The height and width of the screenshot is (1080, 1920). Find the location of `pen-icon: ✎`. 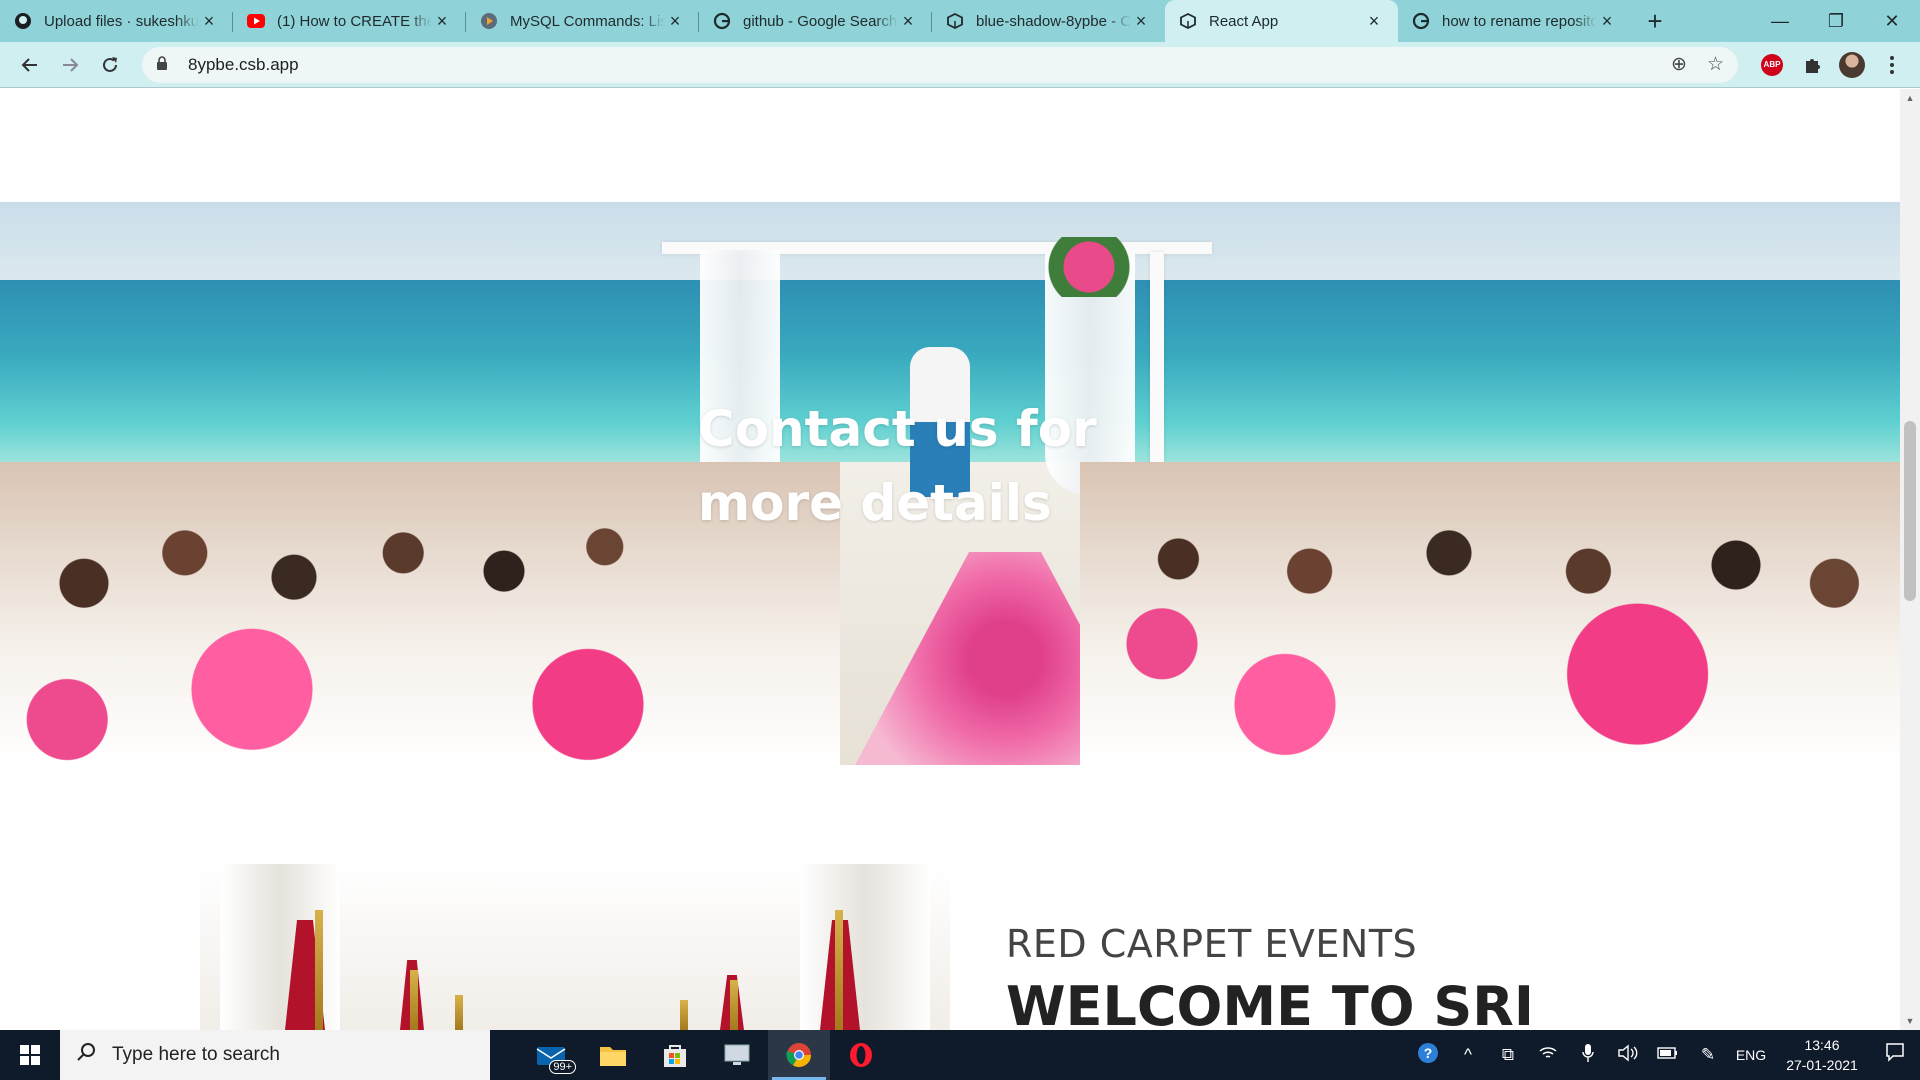

pen-icon: ✎ is located at coordinates (1708, 1055).